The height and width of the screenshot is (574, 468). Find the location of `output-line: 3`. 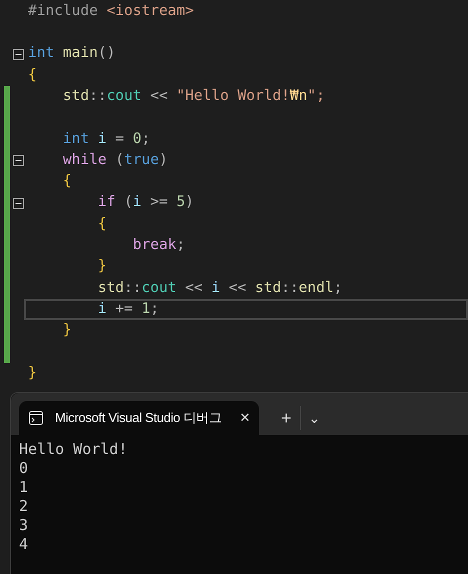

output-line: 3 is located at coordinates (23, 525).